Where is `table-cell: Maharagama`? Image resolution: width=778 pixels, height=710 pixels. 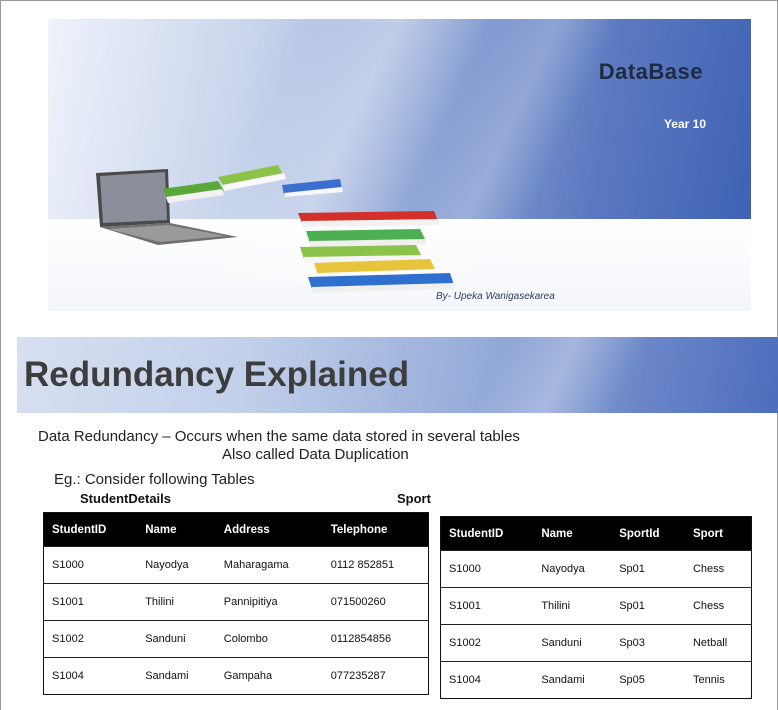
table-cell: Maharagama is located at coordinates (269, 565).